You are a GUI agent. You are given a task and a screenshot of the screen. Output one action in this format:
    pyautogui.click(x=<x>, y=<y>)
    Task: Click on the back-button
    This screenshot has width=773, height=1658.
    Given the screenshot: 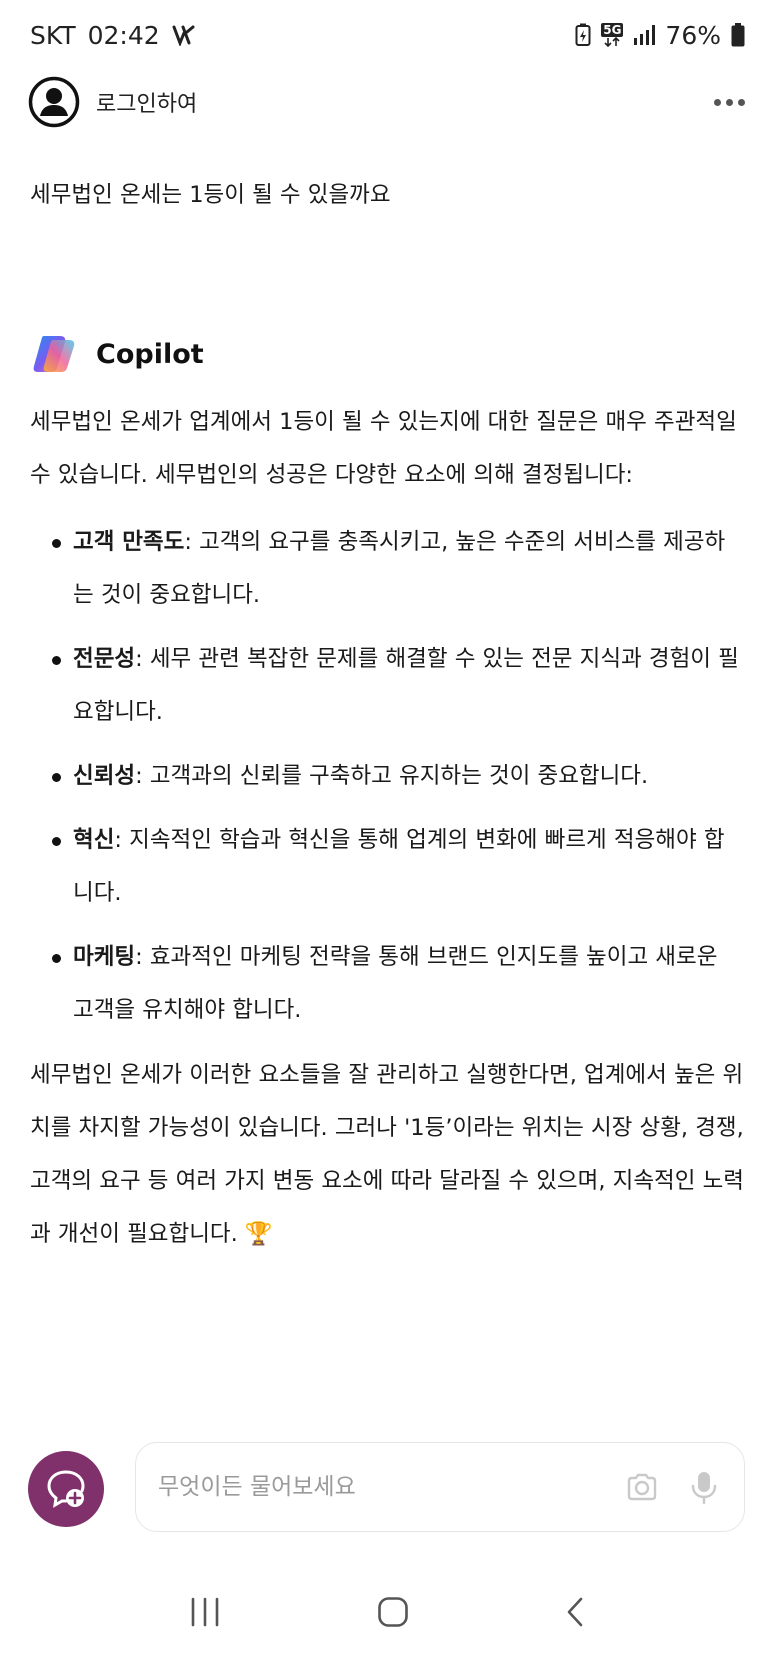 What is the action you would take?
    pyautogui.click(x=575, y=1612)
    